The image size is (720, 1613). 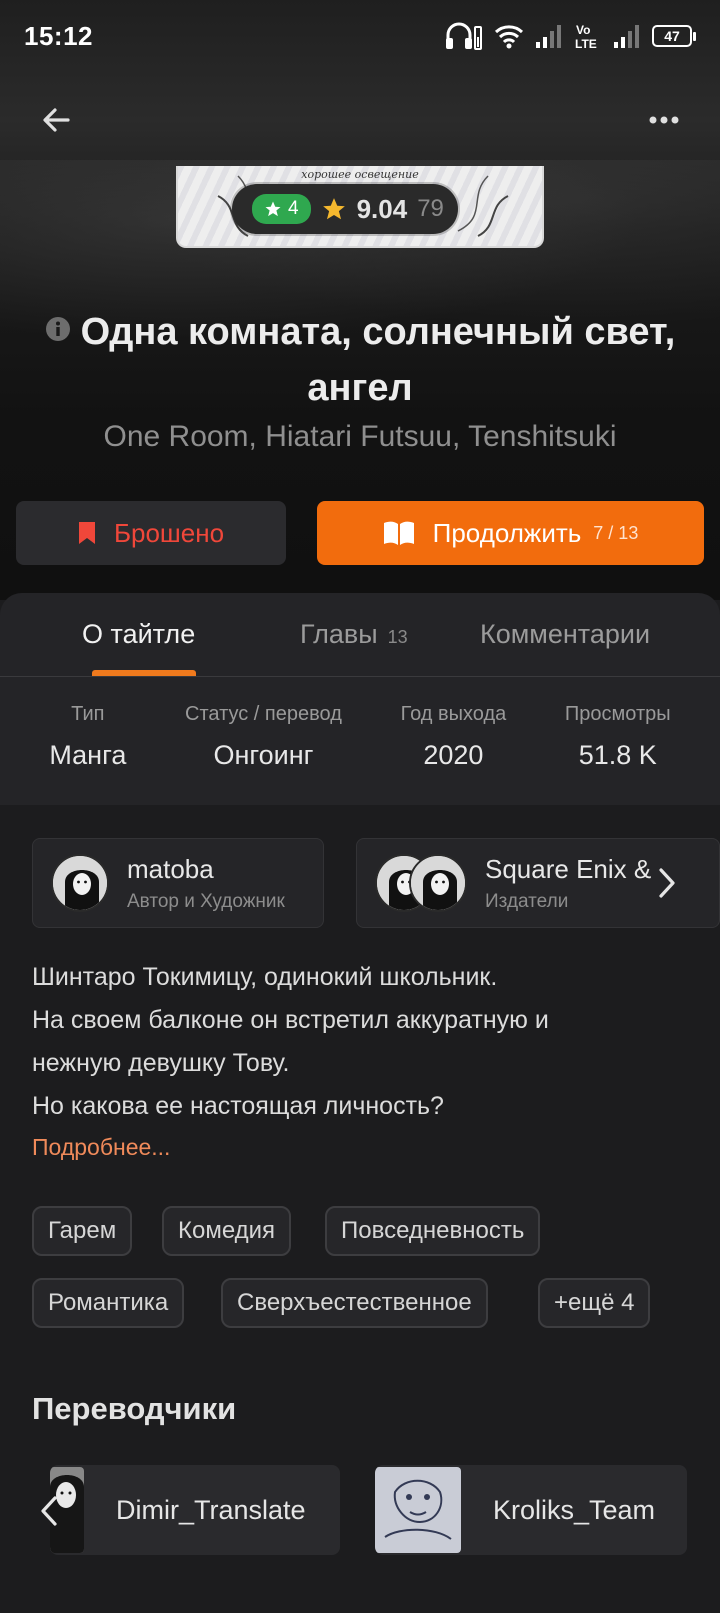 What do you see at coordinates (548, 36) in the screenshot?
I see `signal-icon` at bounding box center [548, 36].